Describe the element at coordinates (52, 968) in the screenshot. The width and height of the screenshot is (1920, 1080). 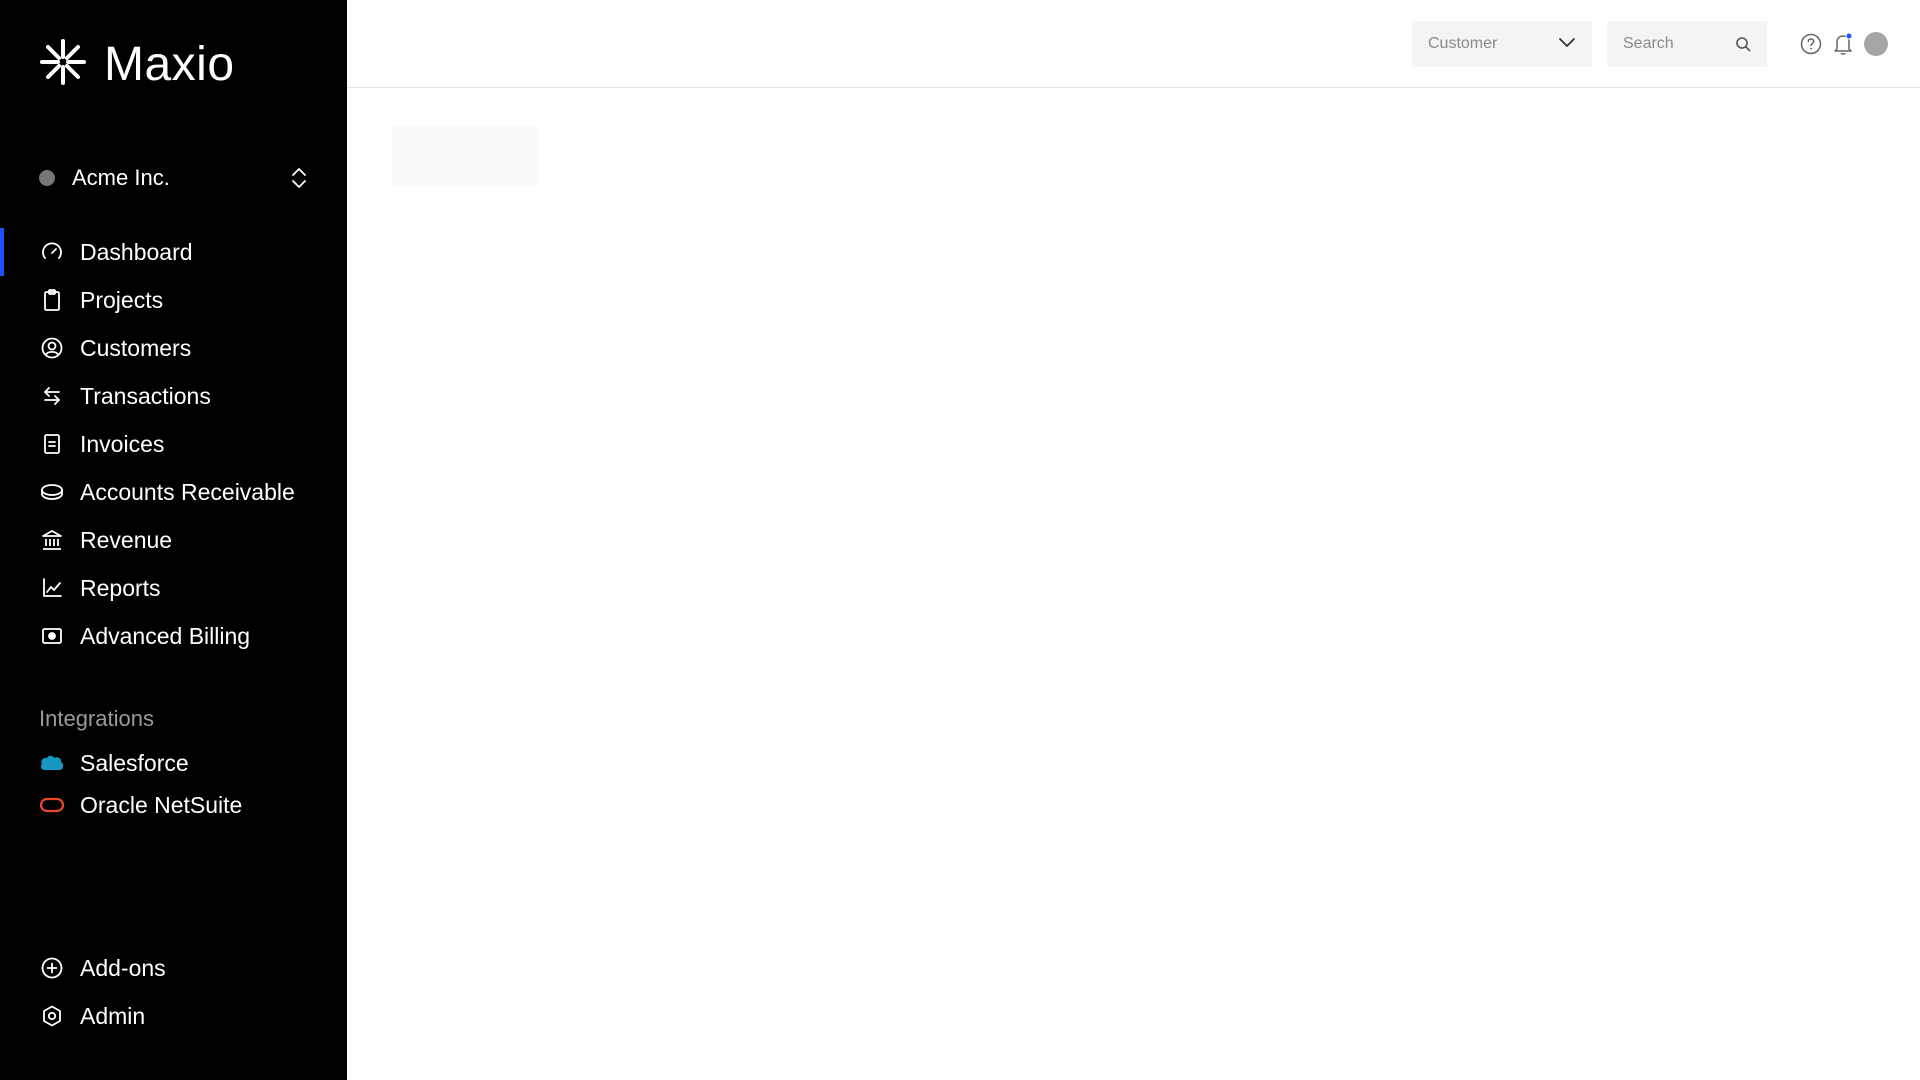
I see `plus-circle-icon` at that location.